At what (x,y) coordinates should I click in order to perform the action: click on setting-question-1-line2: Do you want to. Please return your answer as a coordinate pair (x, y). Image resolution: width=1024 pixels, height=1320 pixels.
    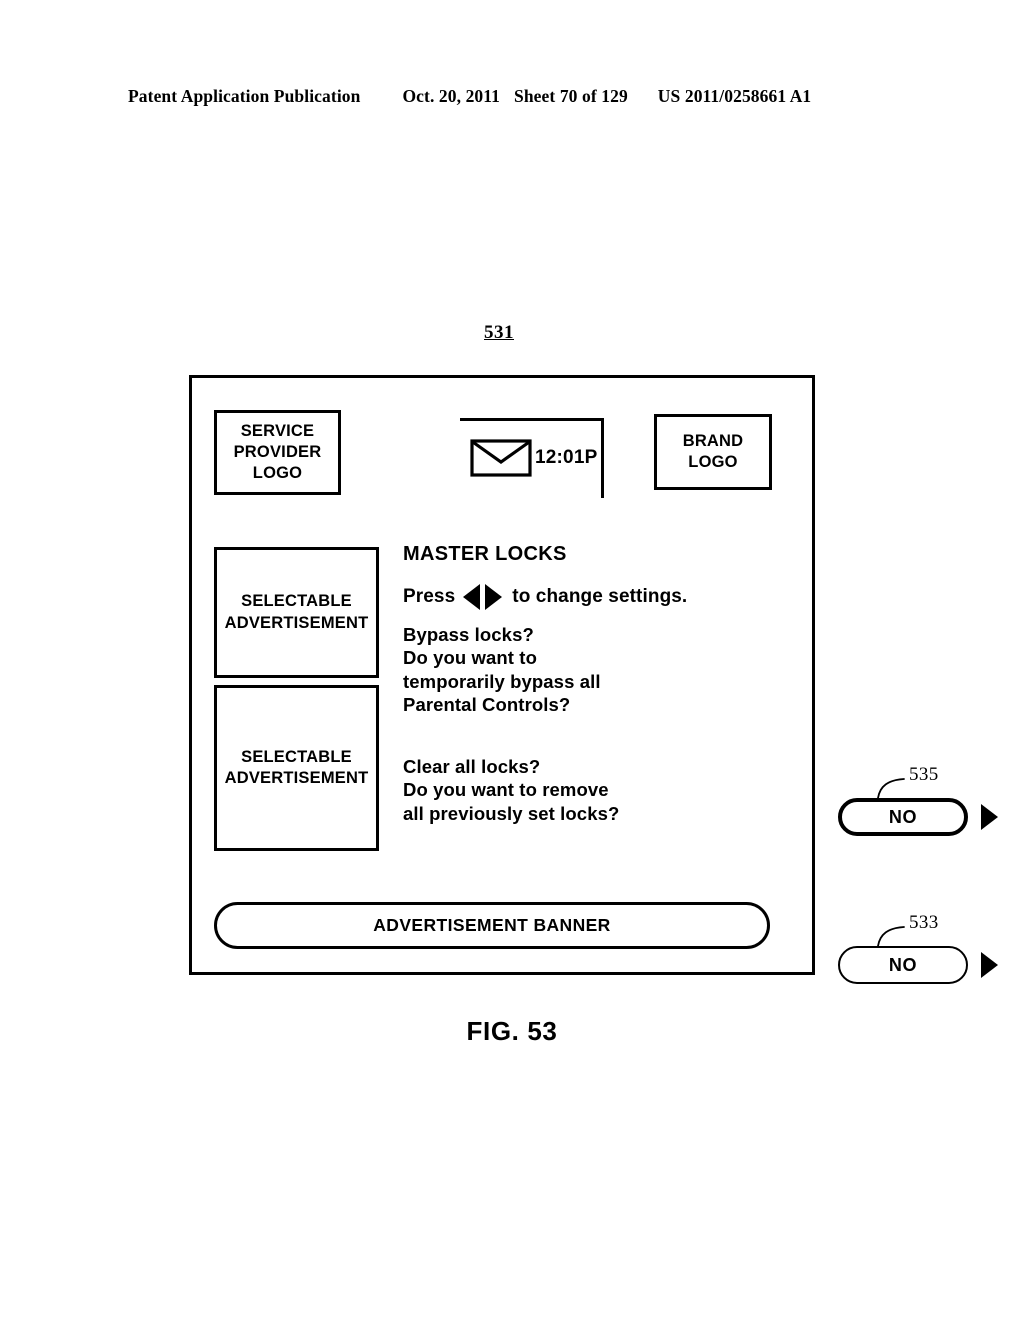
    Looking at the image, I should click on (470, 658).